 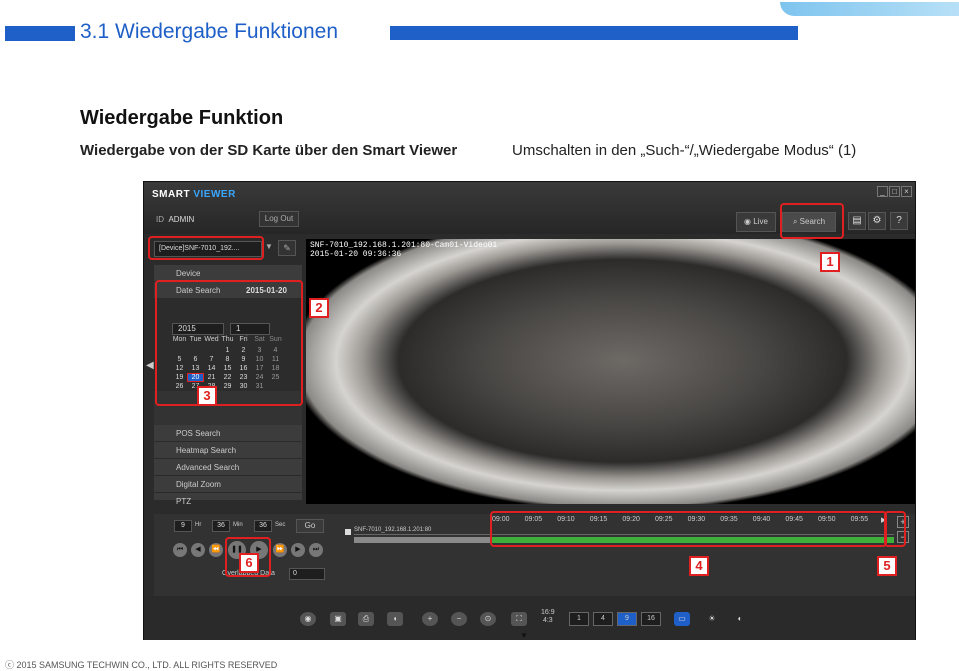 What do you see at coordinates (269, 246) in the screenshot?
I see `chevron-down-icon: ▼` at bounding box center [269, 246].